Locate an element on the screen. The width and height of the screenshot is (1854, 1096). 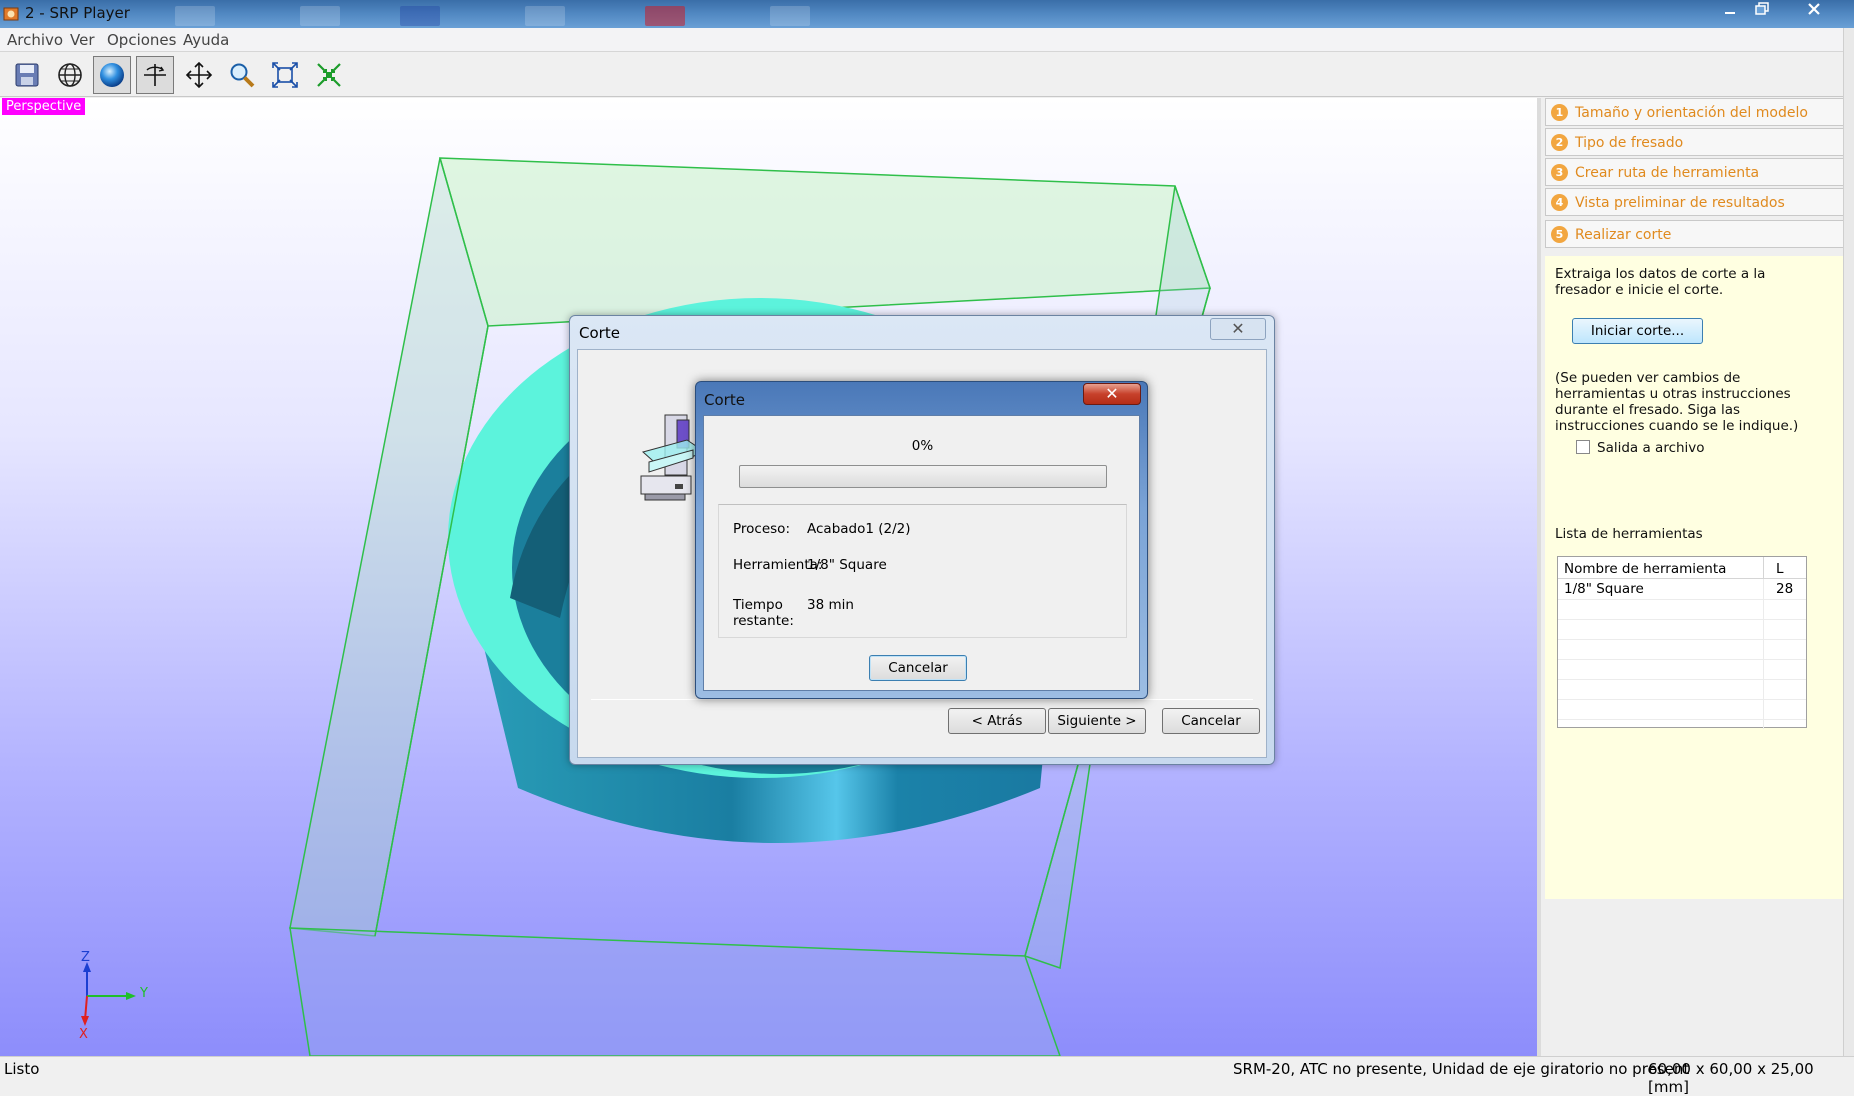
step-label: Vista preliminar de resultados is located at coordinates (1680, 203).